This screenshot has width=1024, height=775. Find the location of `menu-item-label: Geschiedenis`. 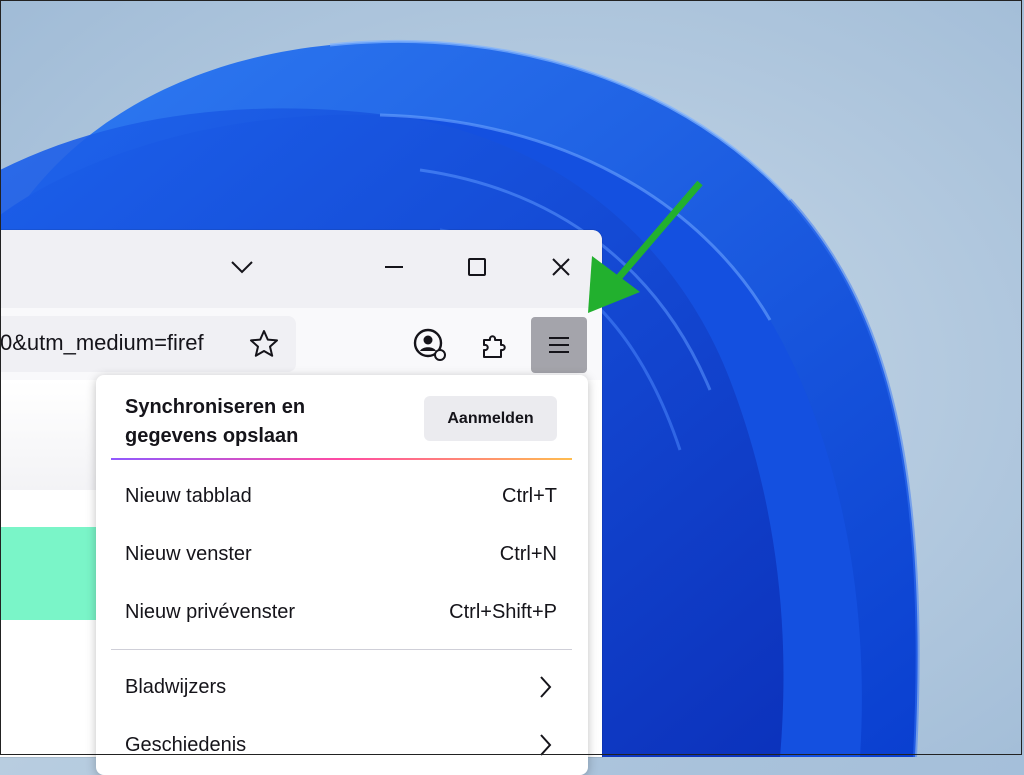

menu-item-label: Geschiedenis is located at coordinates (186, 745).